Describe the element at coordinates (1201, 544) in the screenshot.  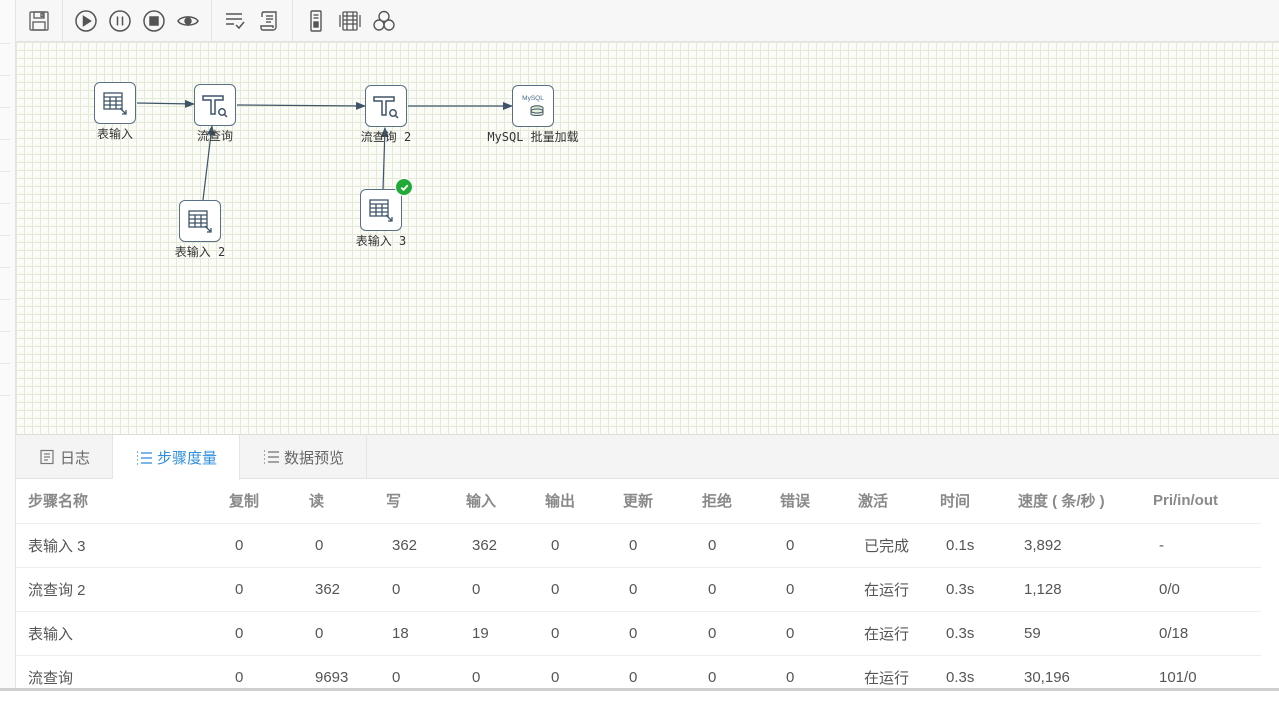
I see `metric-cell: -` at that location.